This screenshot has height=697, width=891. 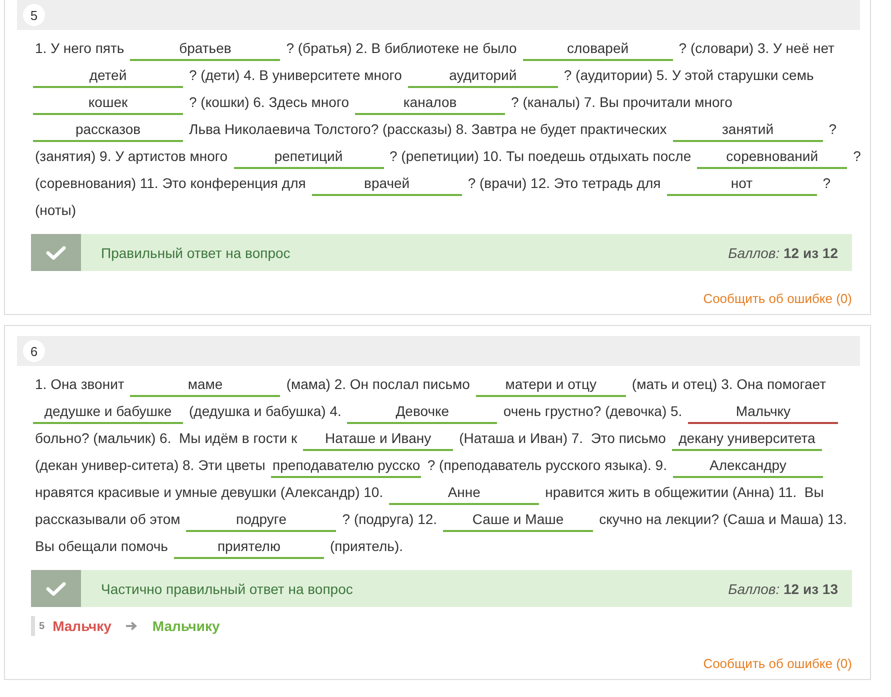 What do you see at coordinates (783, 588) in the screenshot?
I see `score-text: Баллов: 12 из 13` at bounding box center [783, 588].